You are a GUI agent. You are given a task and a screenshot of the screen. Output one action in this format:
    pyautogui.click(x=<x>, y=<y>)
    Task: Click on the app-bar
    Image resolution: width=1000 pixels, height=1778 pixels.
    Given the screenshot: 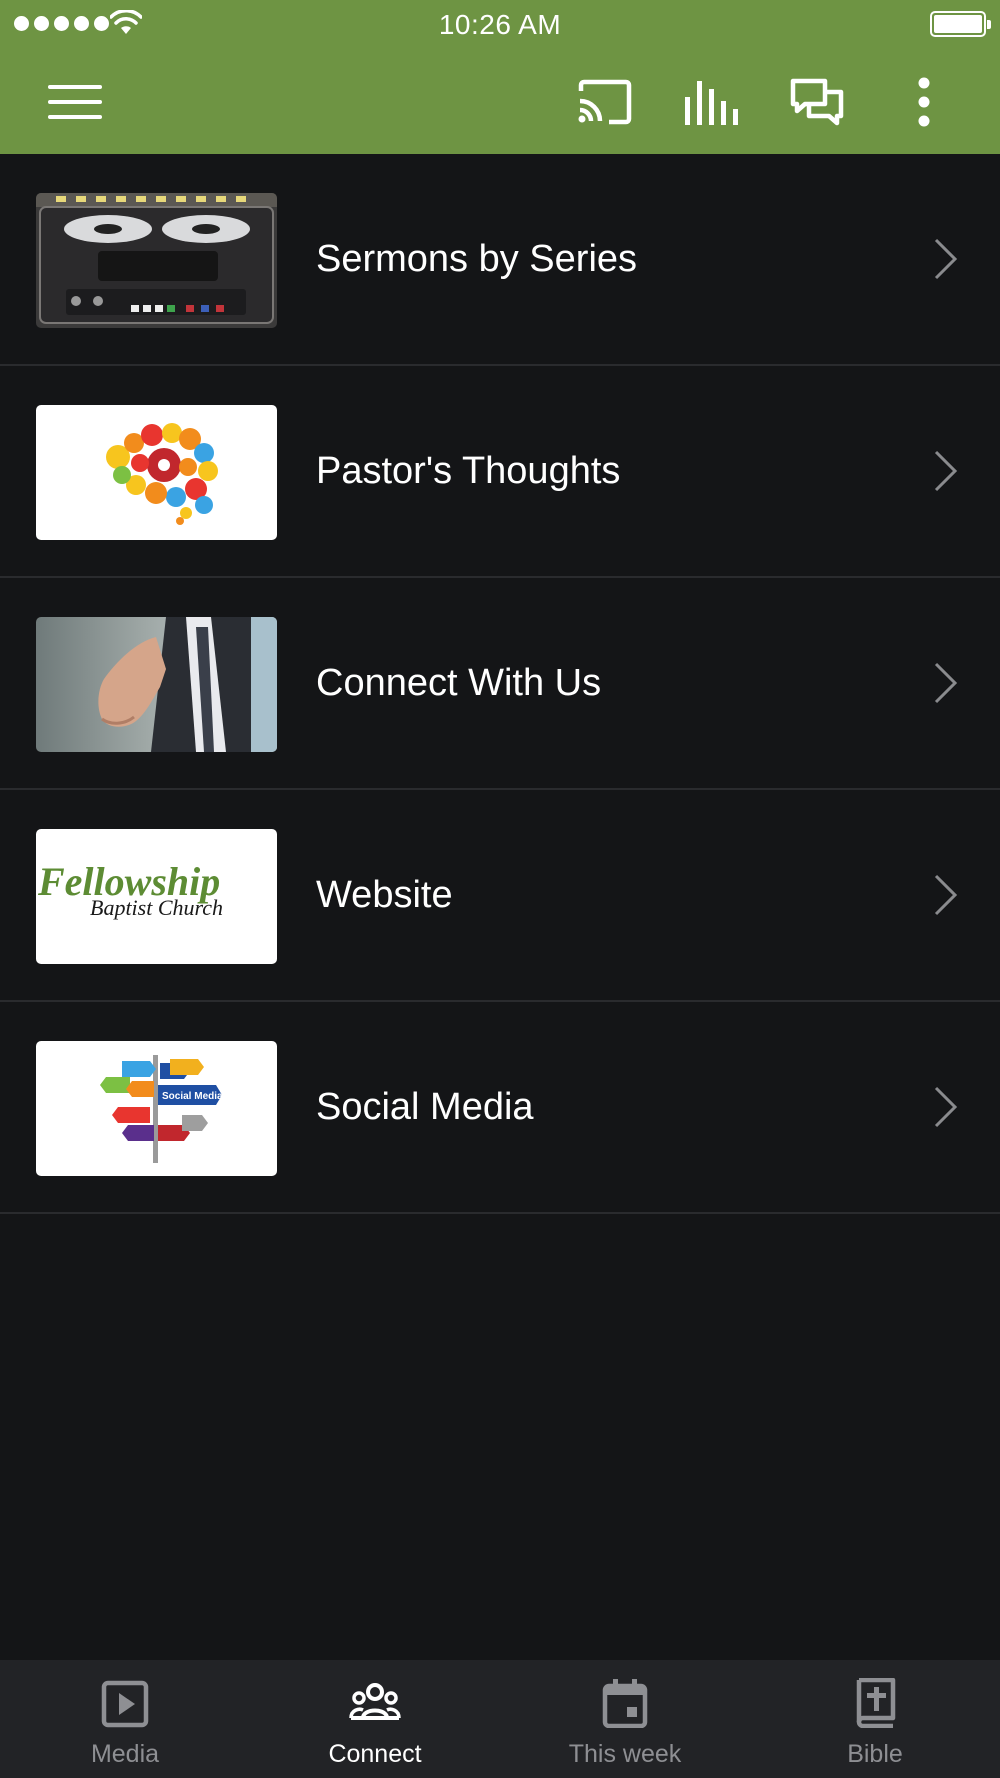 What is the action you would take?
    pyautogui.click(x=500, y=102)
    